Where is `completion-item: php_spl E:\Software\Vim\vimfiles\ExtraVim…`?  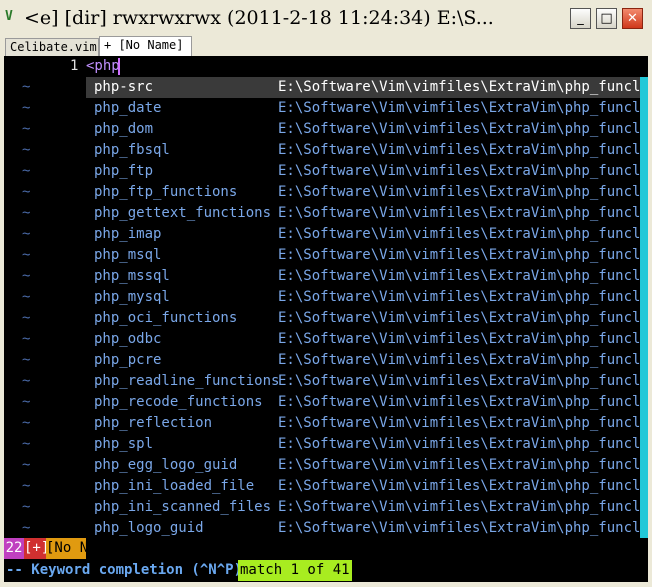
completion-item: php_spl E:\Software\Vim\vimfiles\ExtraVim… is located at coordinates (367, 444).